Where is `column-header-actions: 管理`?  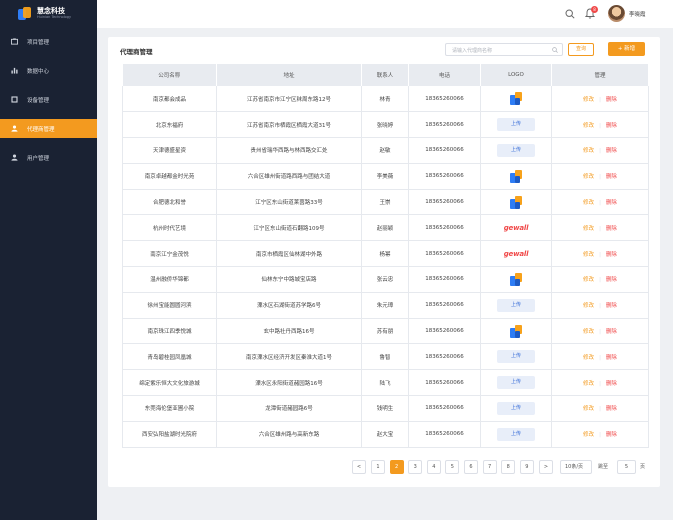
column-header-actions: 管理 is located at coordinates (600, 75).